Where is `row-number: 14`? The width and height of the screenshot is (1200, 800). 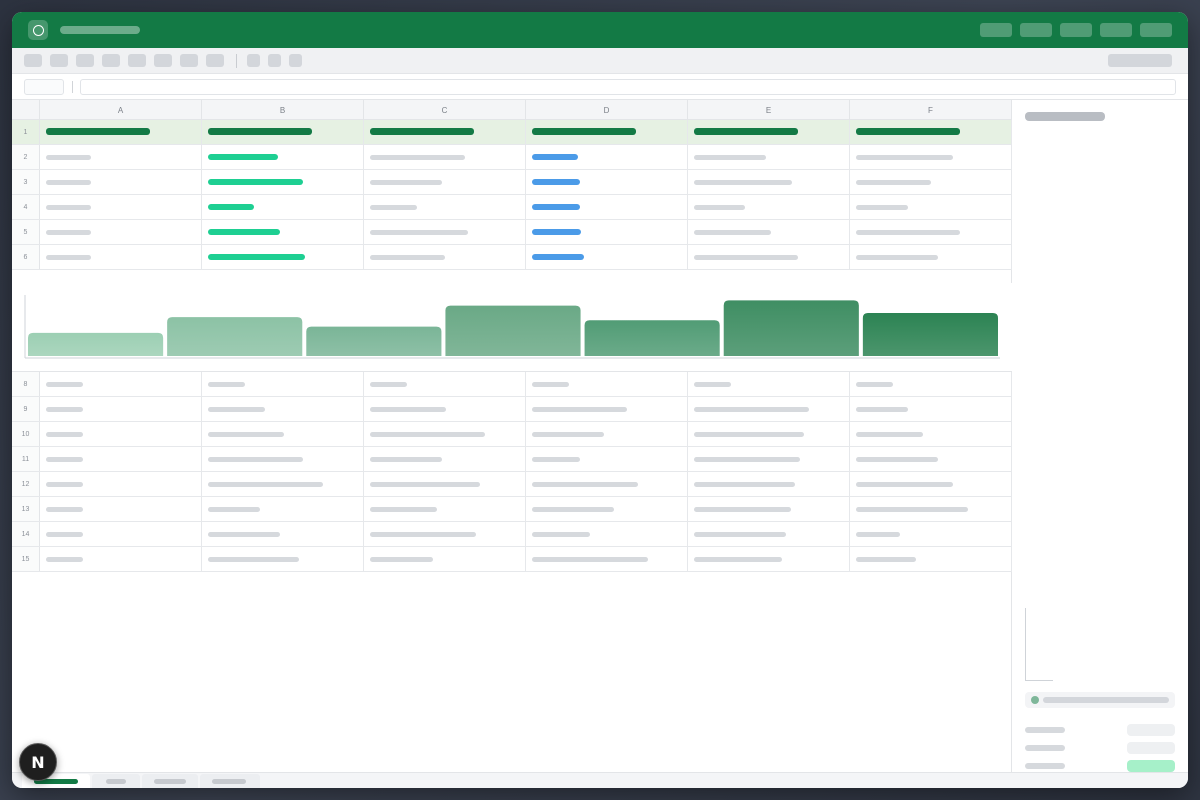 row-number: 14 is located at coordinates (26, 534).